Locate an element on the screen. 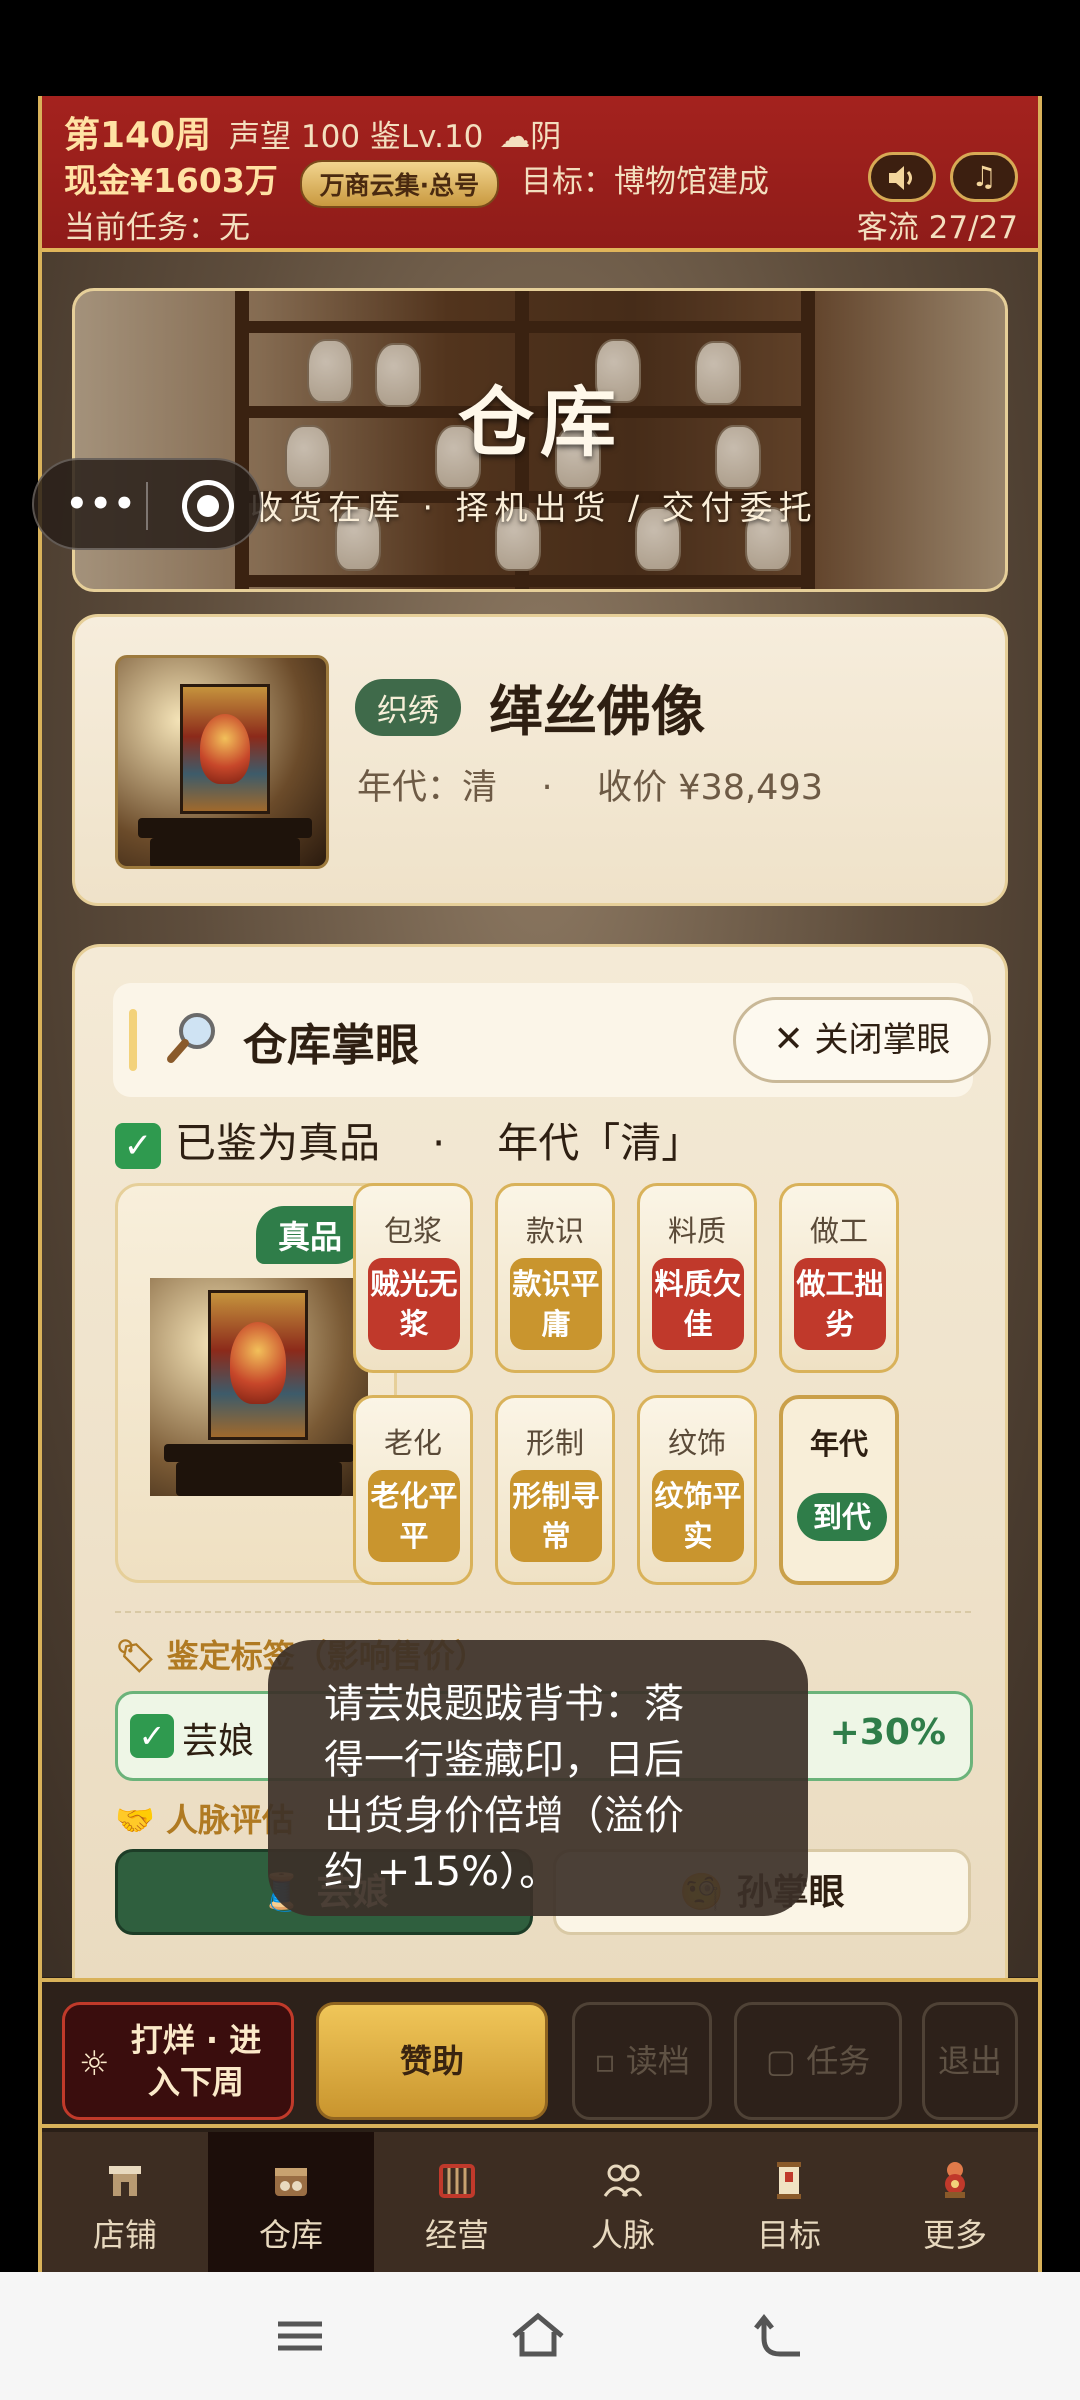 The width and height of the screenshot is (1080, 2400). attribute-verdict: 形制寻常 is located at coordinates (556, 1516).